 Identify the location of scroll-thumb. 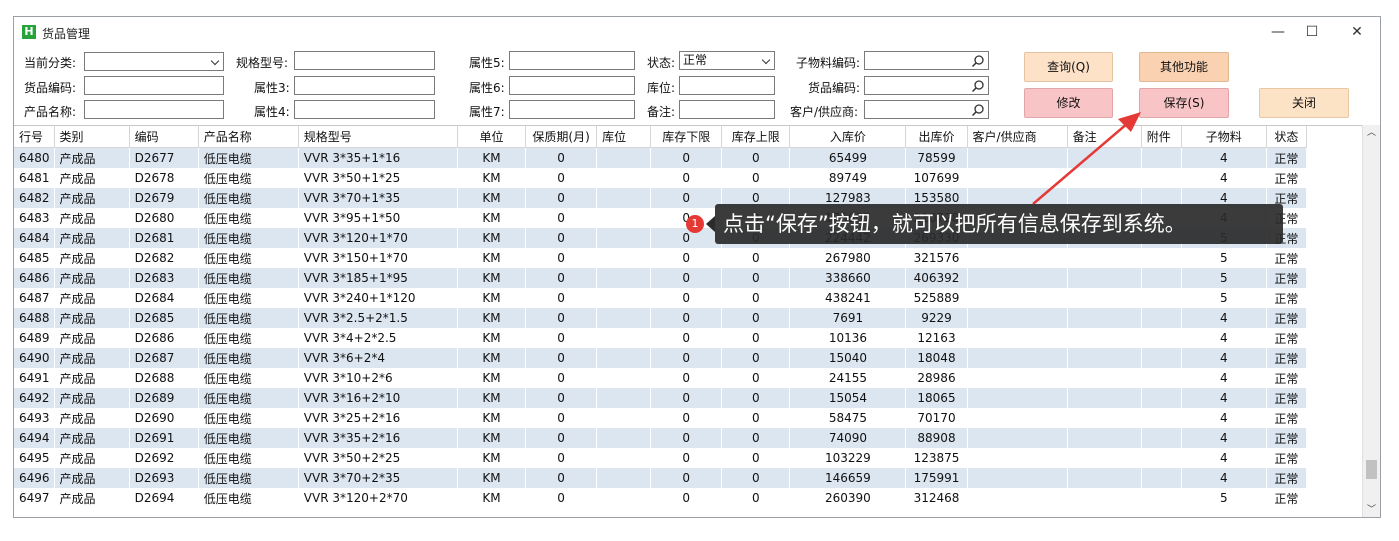
(1371, 469).